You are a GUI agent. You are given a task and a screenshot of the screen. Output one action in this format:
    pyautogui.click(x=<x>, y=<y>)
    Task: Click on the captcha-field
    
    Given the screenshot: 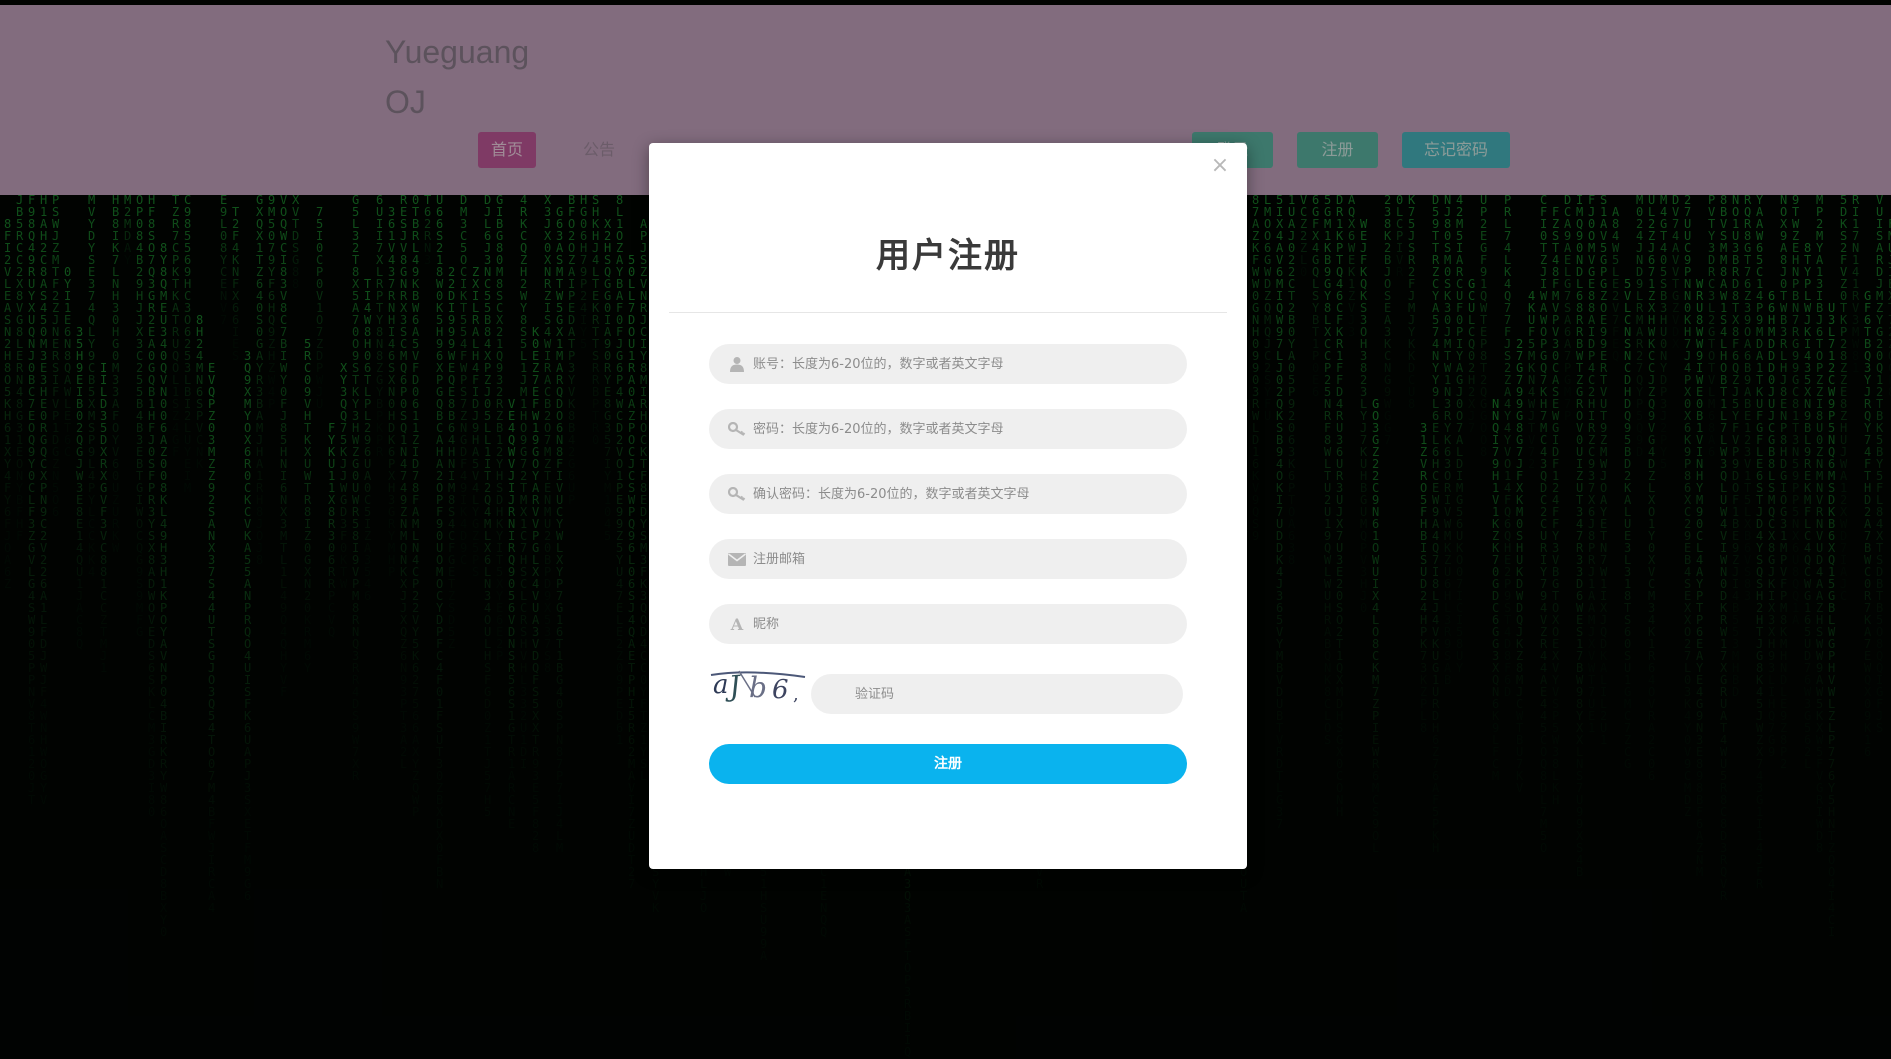 What is the action you would take?
    pyautogui.click(x=997, y=694)
    